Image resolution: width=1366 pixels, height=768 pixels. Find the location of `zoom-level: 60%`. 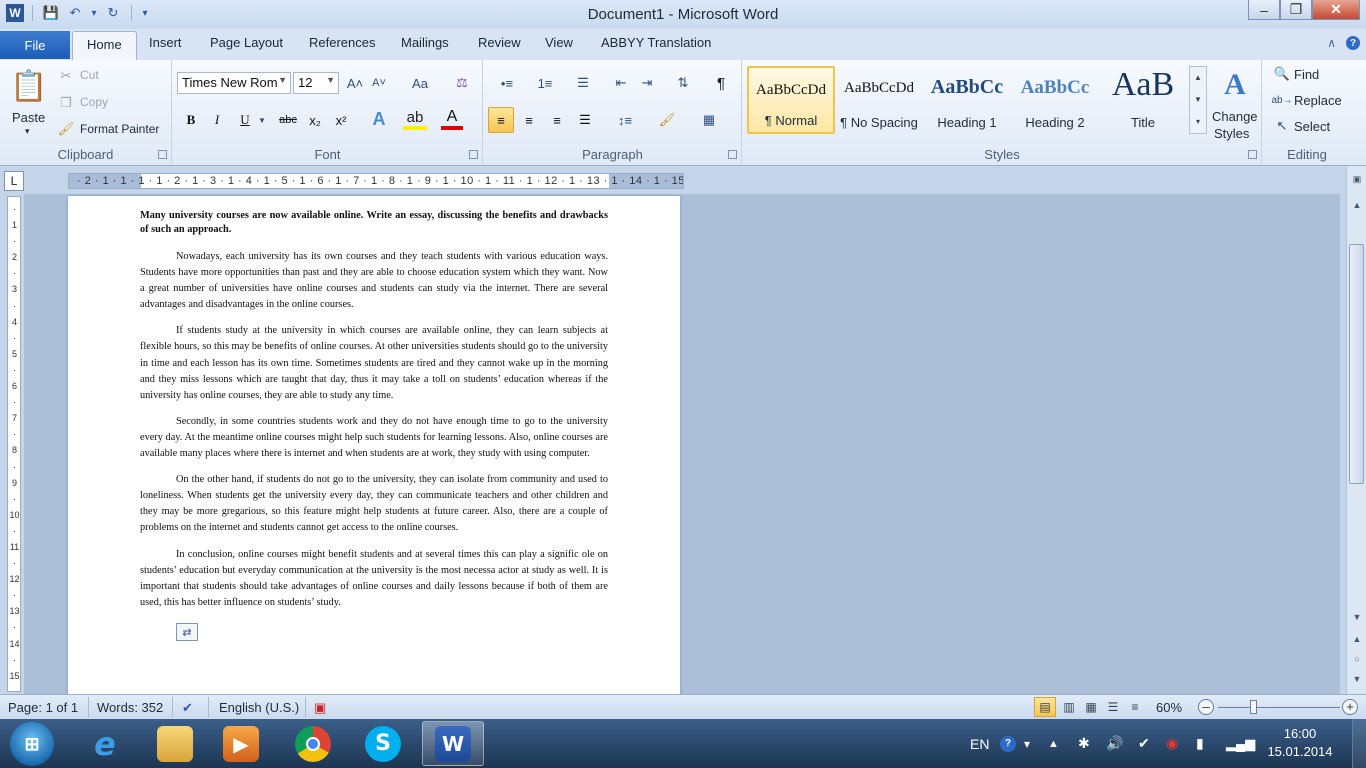

zoom-level: 60% is located at coordinates (1169, 707).